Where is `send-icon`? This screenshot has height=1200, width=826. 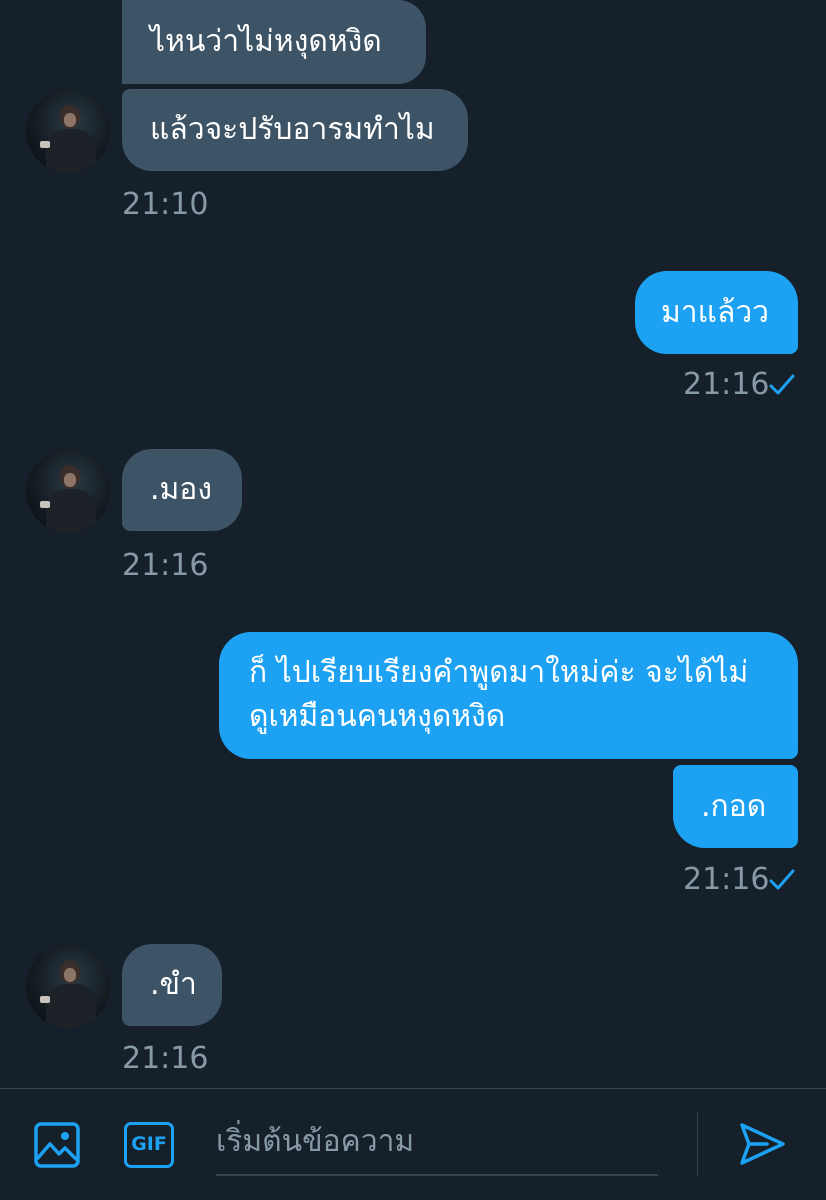 send-icon is located at coordinates (762, 1144).